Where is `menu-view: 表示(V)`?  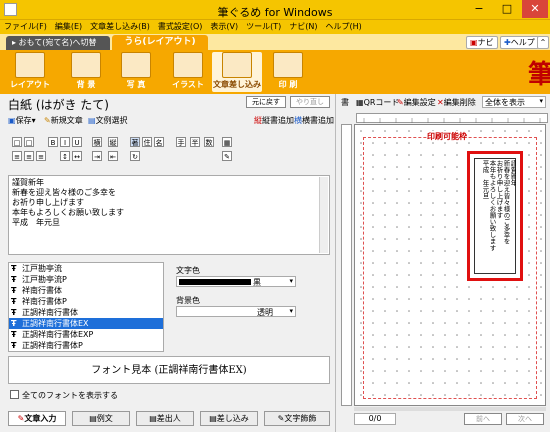
menu-view: 表示(V) is located at coordinates (224, 27).